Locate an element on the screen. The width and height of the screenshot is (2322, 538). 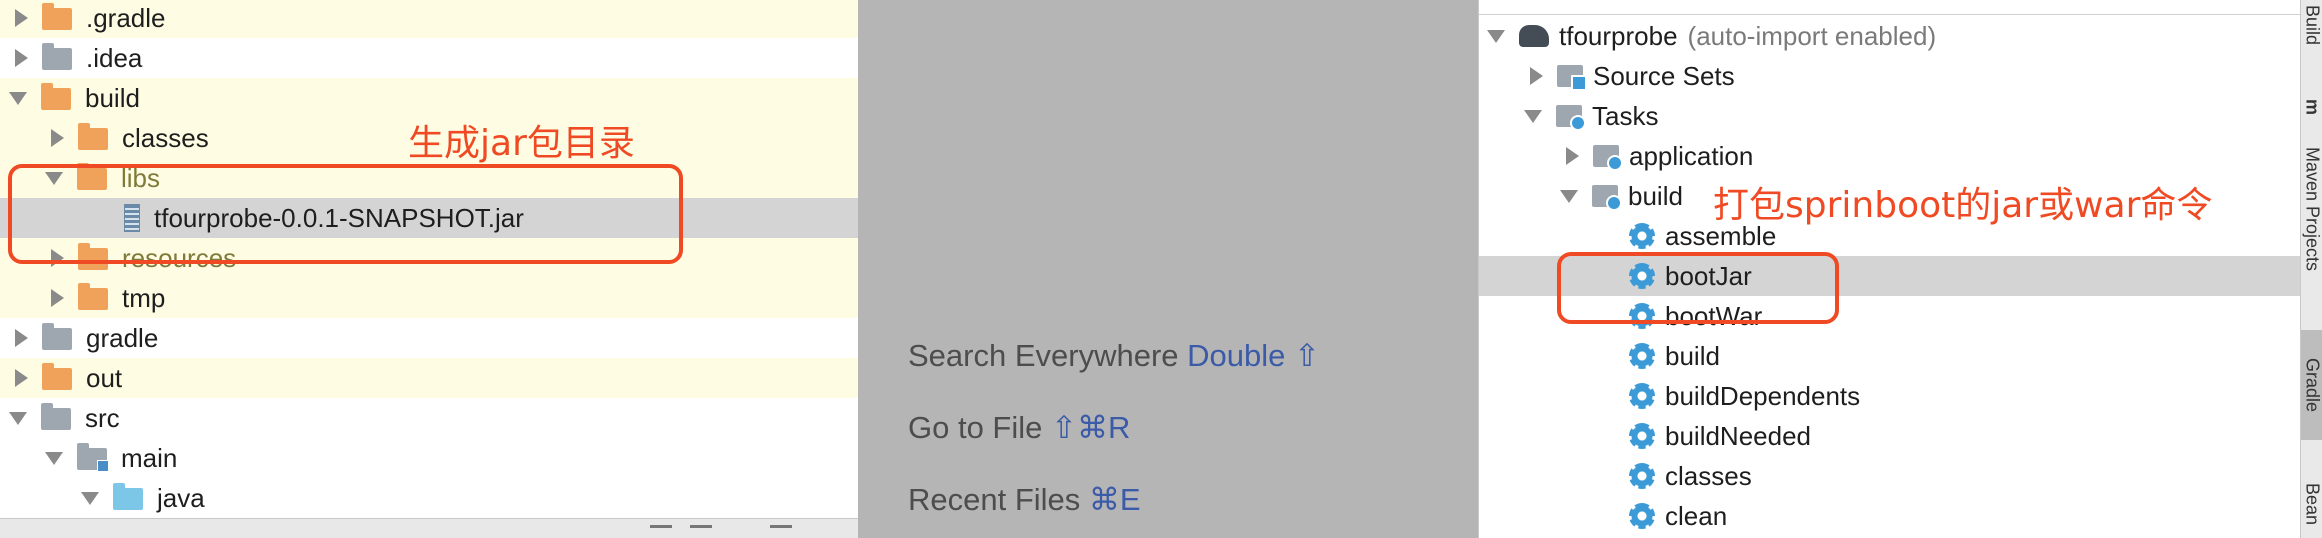
tree-row-tmp: tmp is located at coordinates (429, 298).